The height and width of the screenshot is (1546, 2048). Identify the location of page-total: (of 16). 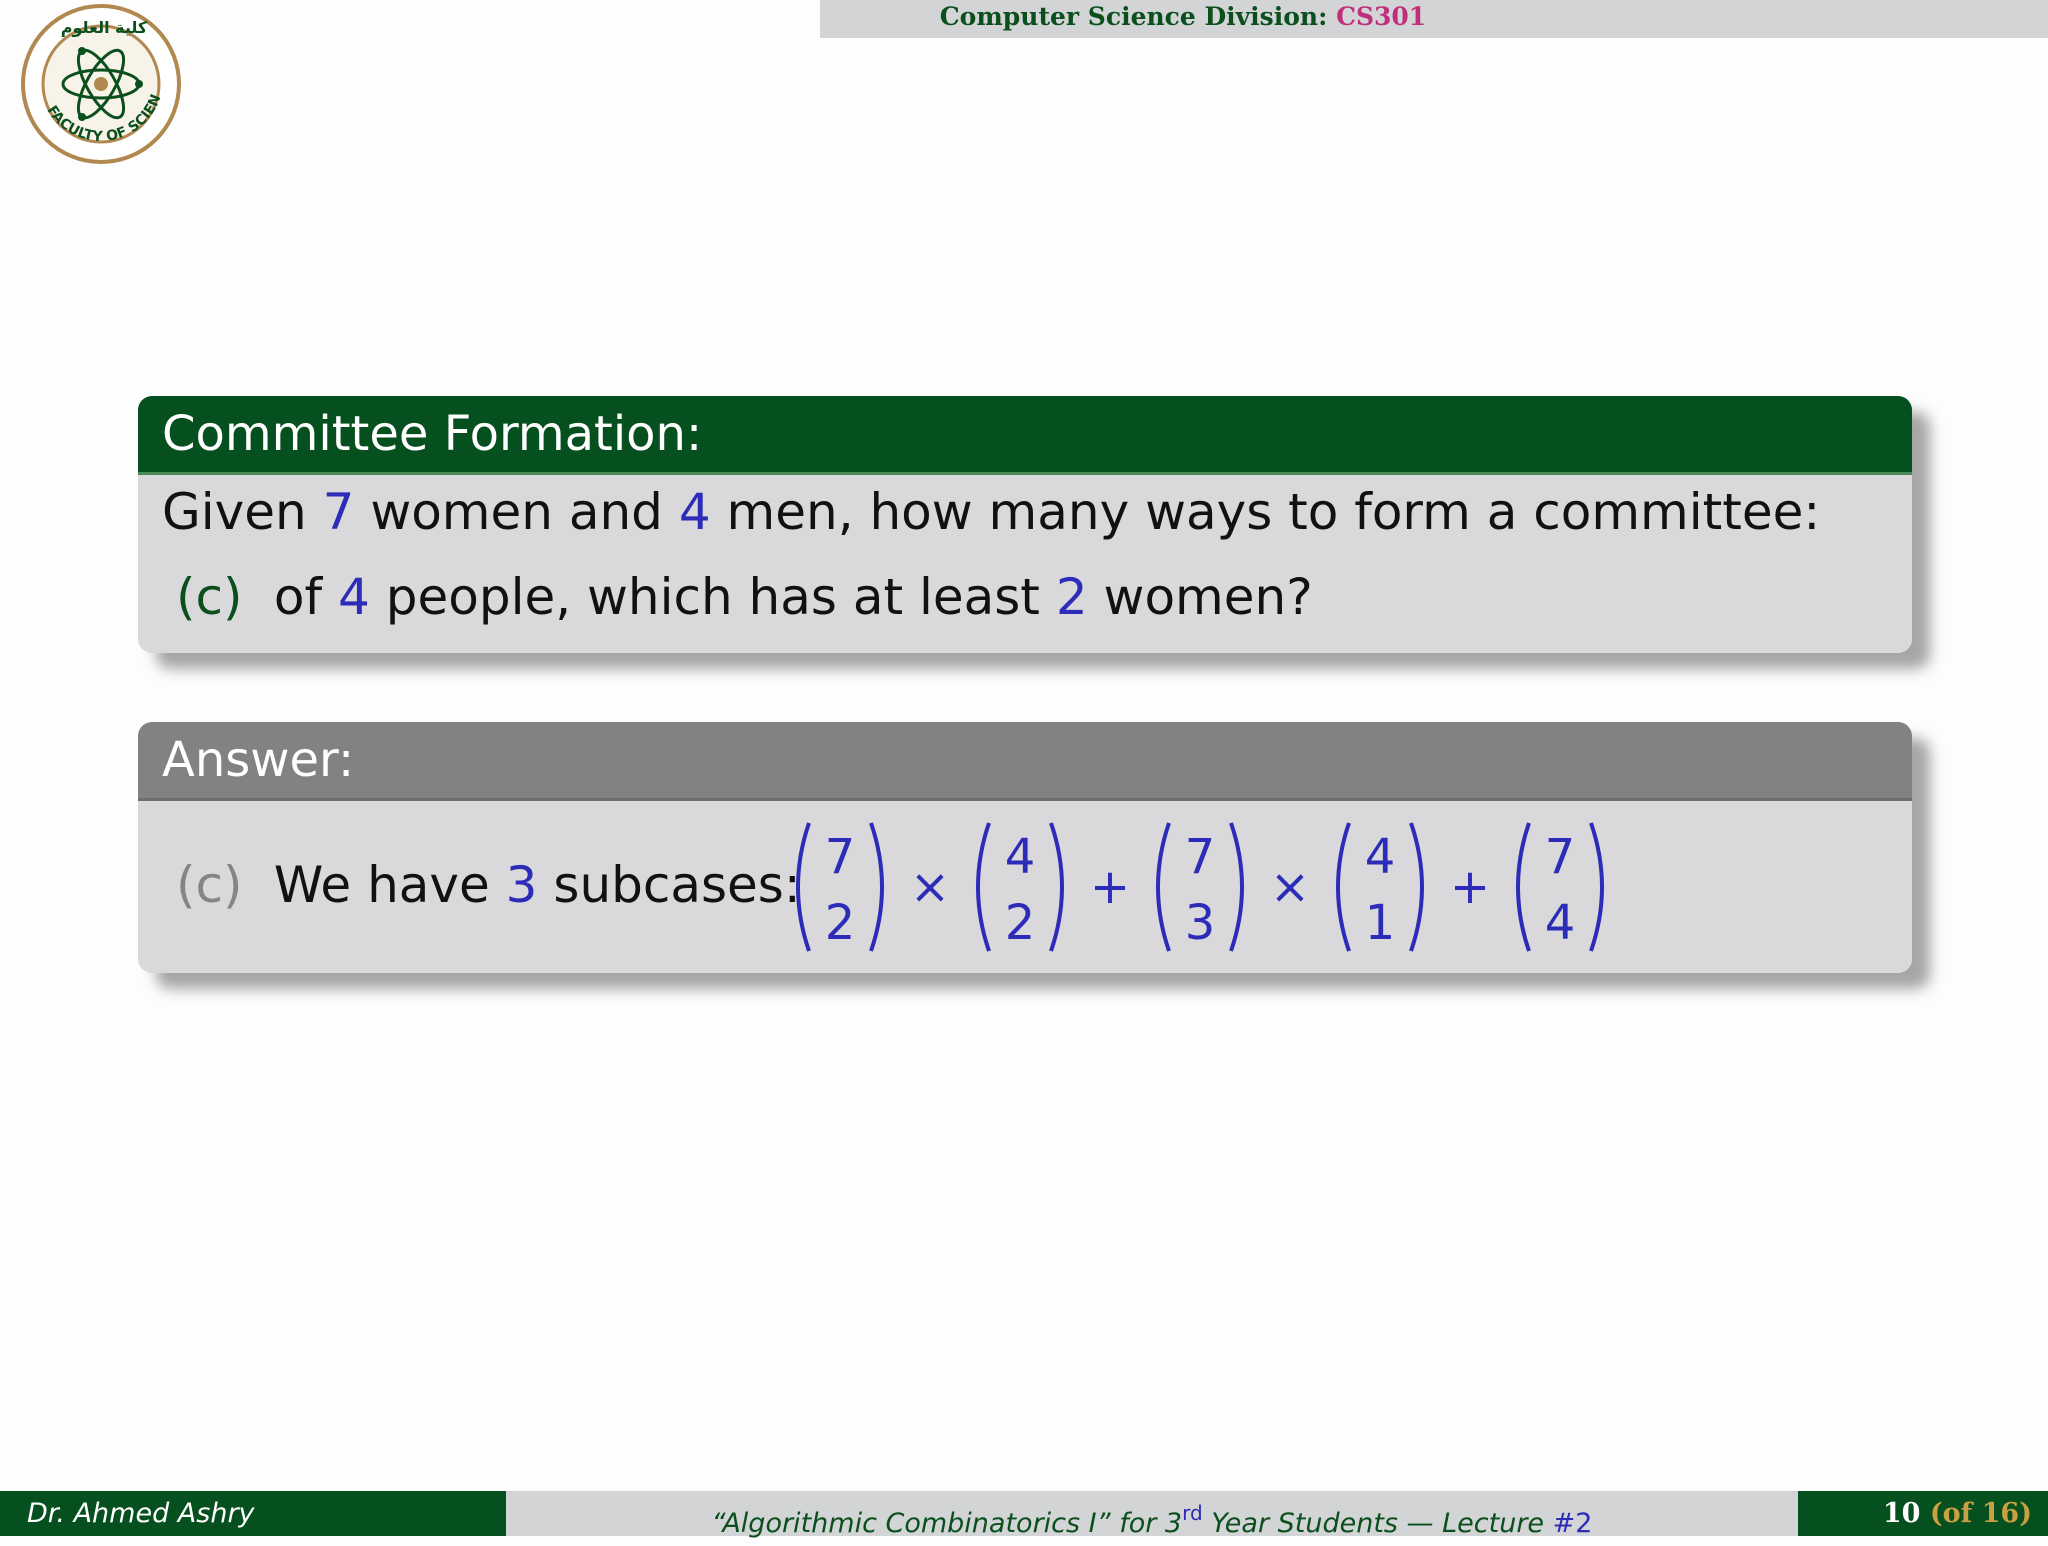
(1980, 1513).